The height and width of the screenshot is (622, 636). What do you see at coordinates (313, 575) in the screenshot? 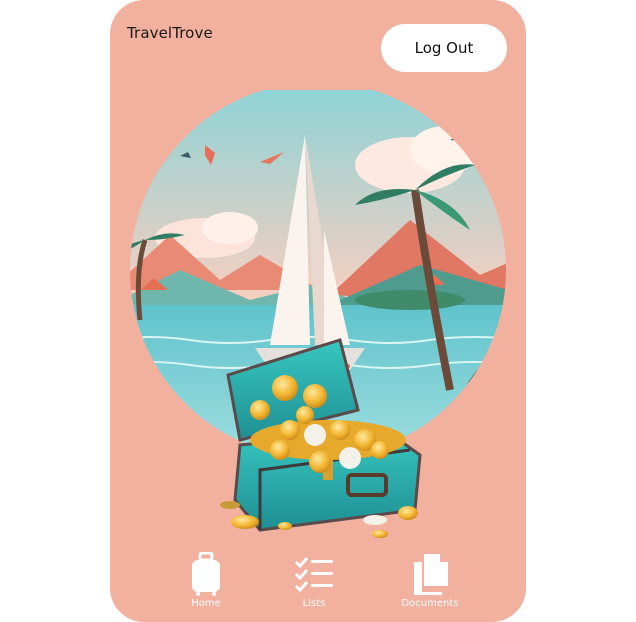
I see `checklist-icon` at bounding box center [313, 575].